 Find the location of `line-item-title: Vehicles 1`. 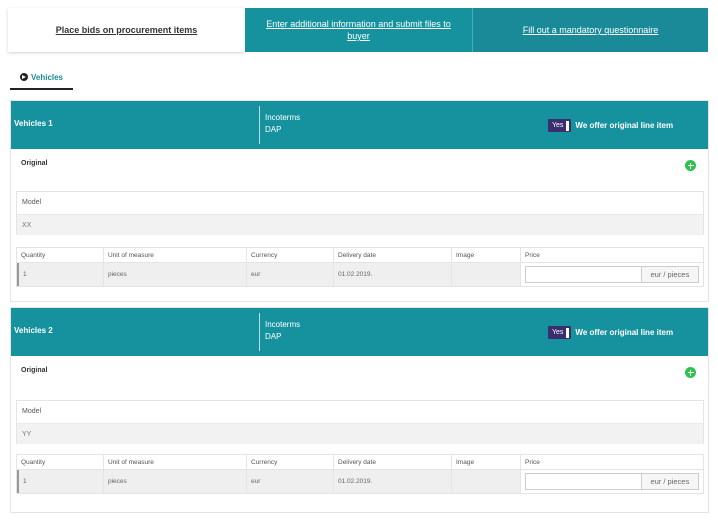

line-item-title: Vehicles 1 is located at coordinates (33, 123).